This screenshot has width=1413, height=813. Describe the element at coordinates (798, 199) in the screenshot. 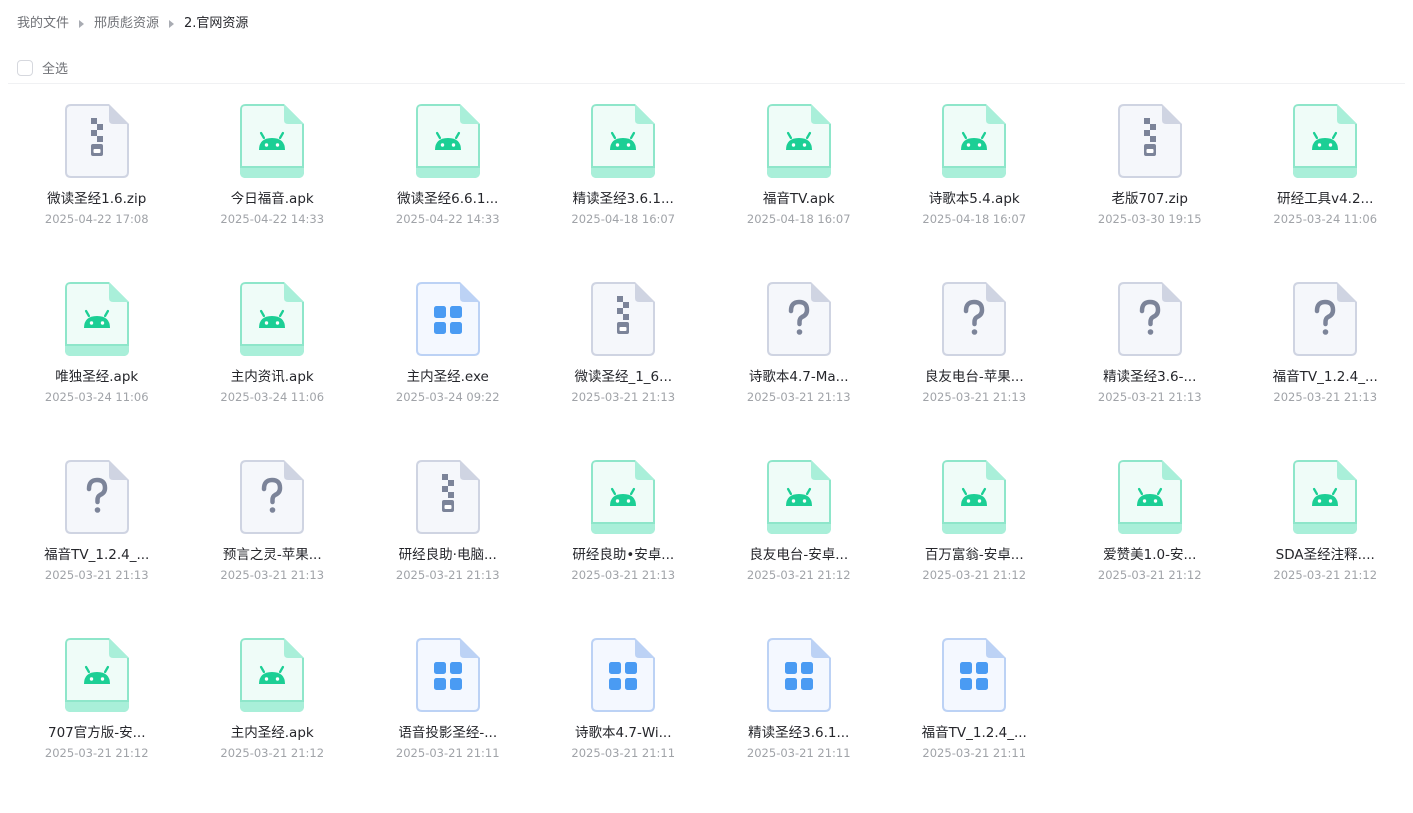

I see `file-name: 福音TV.apk` at that location.